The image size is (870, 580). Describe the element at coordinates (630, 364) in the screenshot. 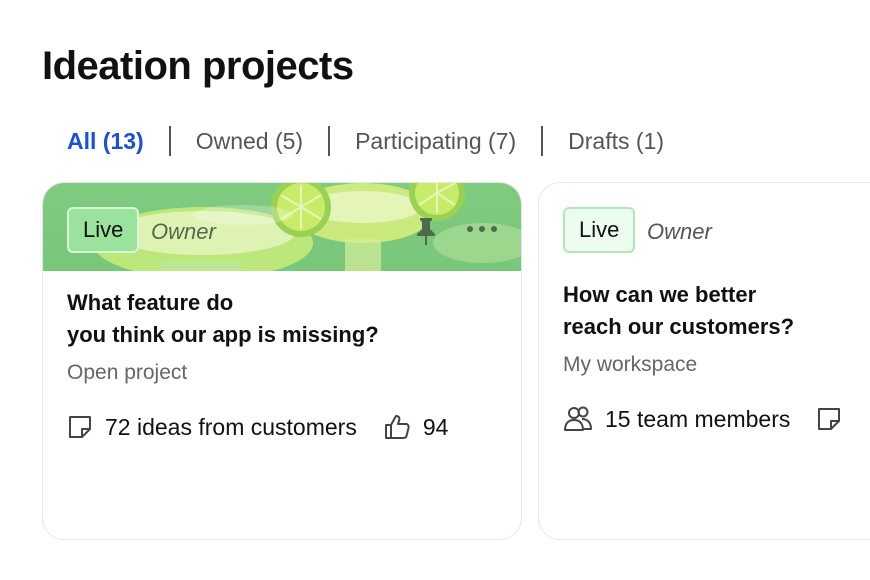

I see `card-subtitle: My workspace` at that location.